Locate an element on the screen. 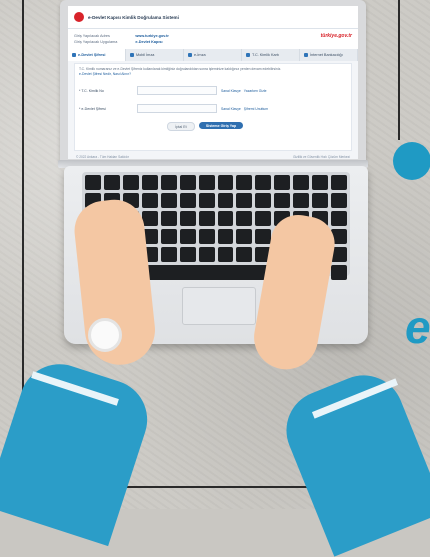  footer-links: Gizlilik ve Güvenlik Hızlı Çözüm Merkezi is located at coordinates (321, 157).